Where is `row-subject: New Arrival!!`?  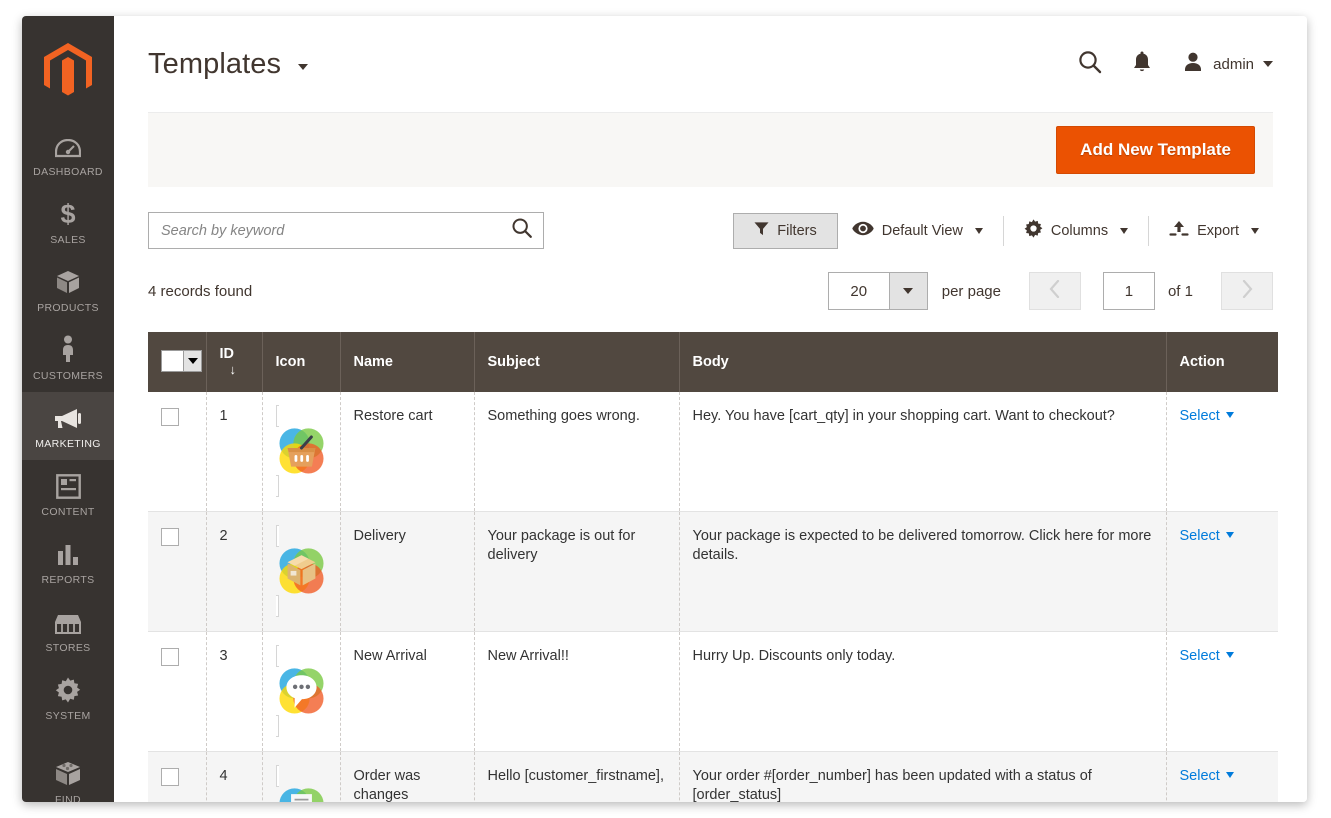 row-subject: New Arrival!! is located at coordinates (577, 691).